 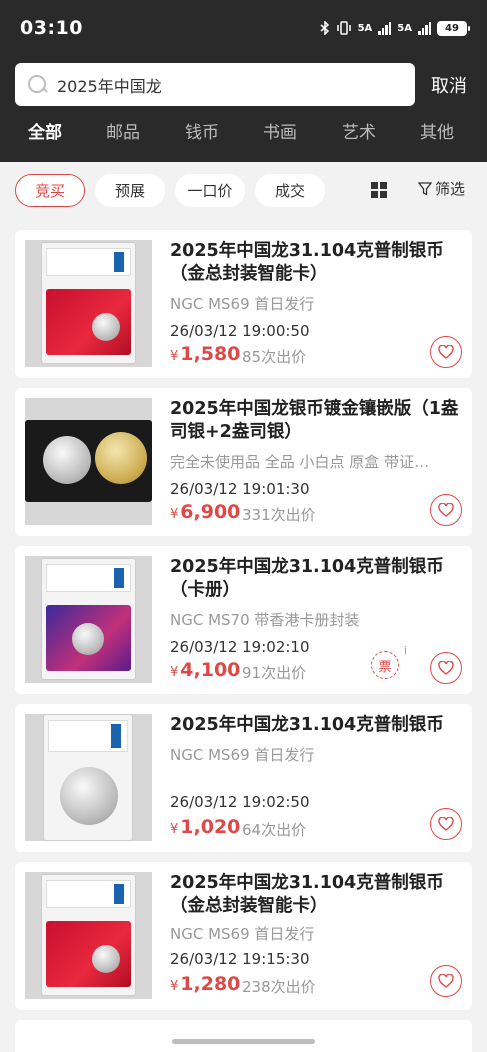 What do you see at coordinates (205, 512) in the screenshot?
I see `listing-price: ¥6,900` at bounding box center [205, 512].